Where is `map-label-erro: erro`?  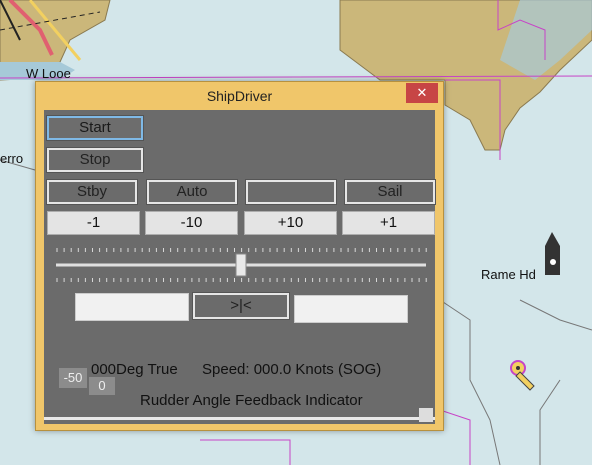
map-label-erro: erro is located at coordinates (12, 158).